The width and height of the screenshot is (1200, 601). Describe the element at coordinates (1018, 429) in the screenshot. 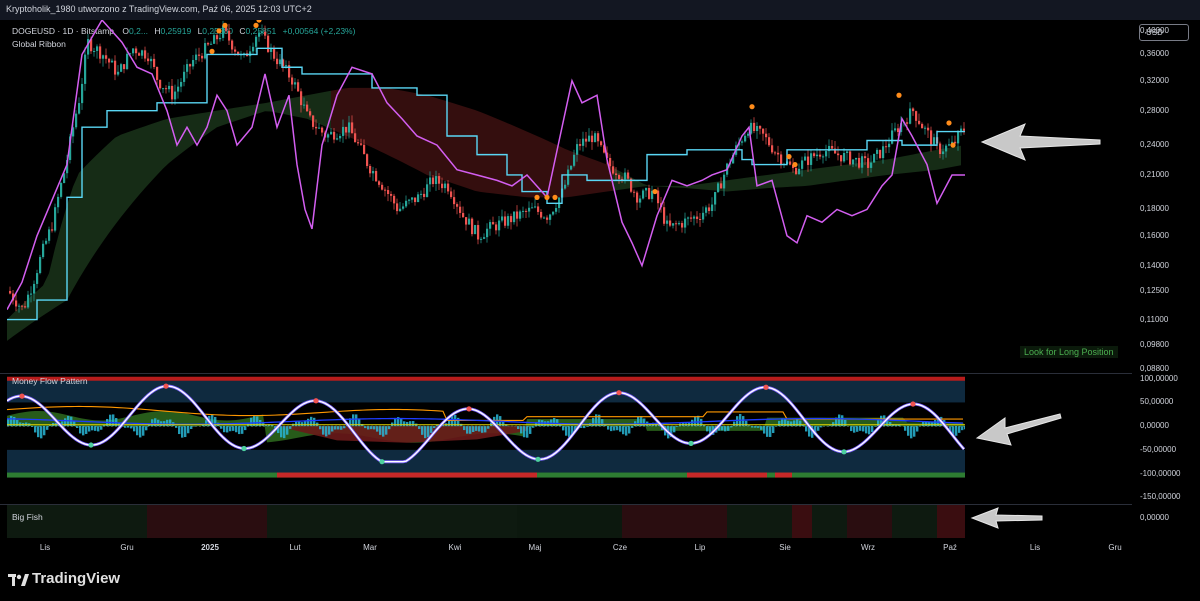

I see `annotation-arrow-mfp` at that location.